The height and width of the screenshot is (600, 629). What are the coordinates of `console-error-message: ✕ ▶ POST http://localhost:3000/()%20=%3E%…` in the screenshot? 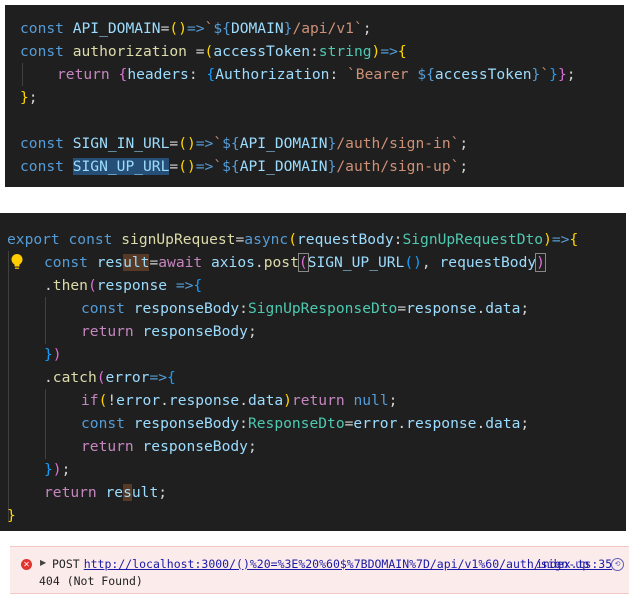 It's located at (319, 570).